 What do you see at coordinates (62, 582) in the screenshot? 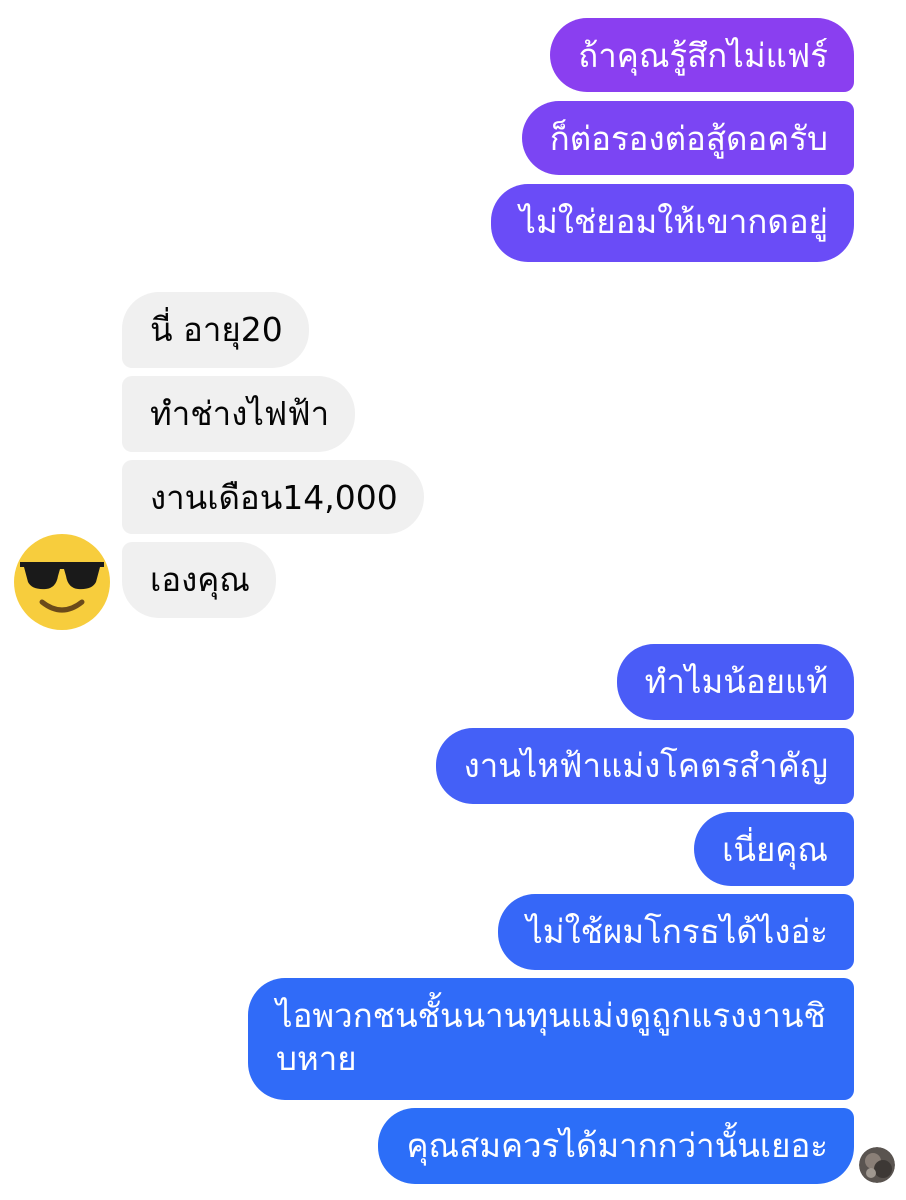
I see `sunglasses-emoji-icon` at bounding box center [62, 582].